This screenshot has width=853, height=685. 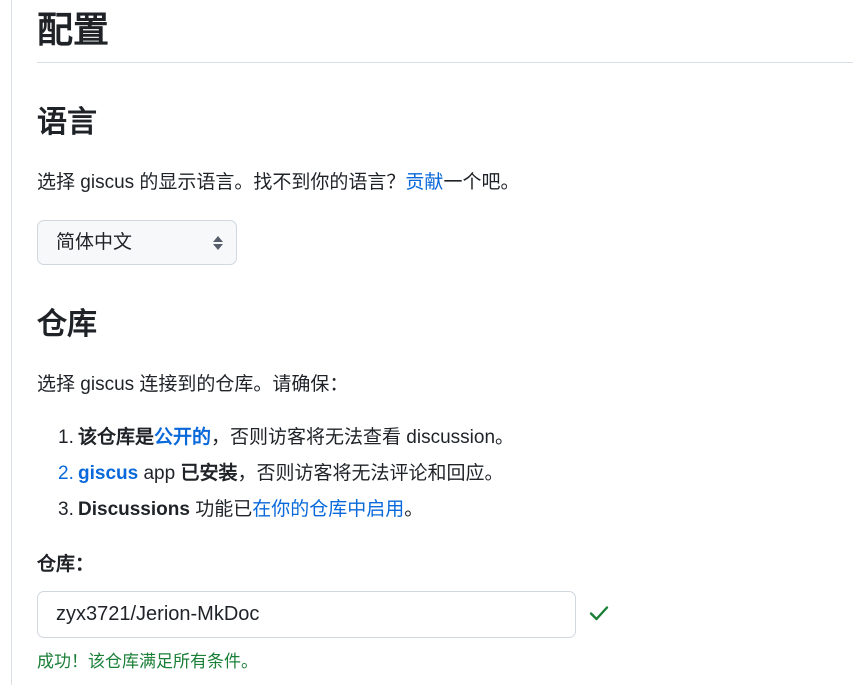 I want to click on list-number: 1., so click(x=66, y=437).